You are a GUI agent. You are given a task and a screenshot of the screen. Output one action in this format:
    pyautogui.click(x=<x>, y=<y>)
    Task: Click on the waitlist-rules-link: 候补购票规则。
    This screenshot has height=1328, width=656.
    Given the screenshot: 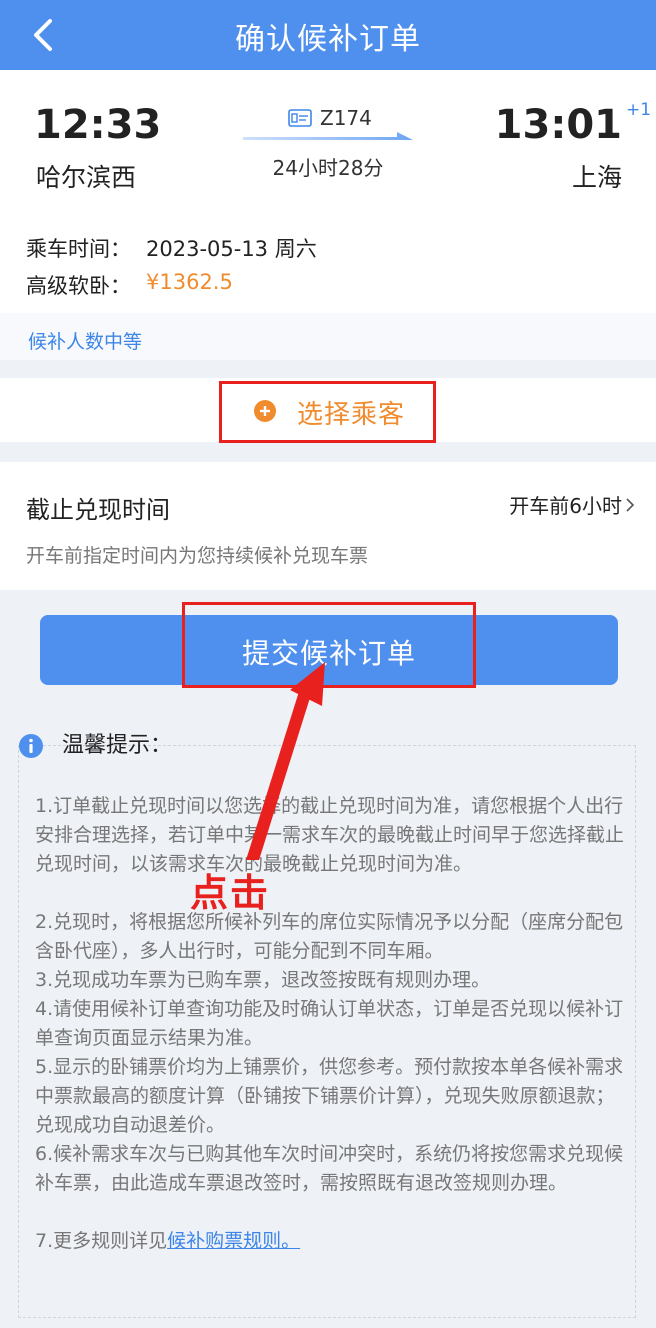 What is the action you would take?
    pyautogui.click(x=233, y=1241)
    